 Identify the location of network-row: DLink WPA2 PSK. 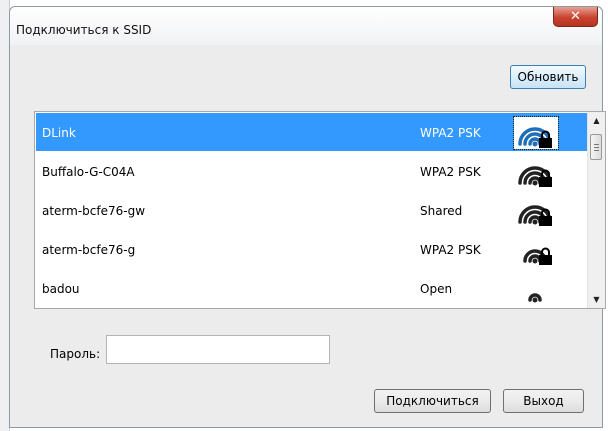
(312, 132).